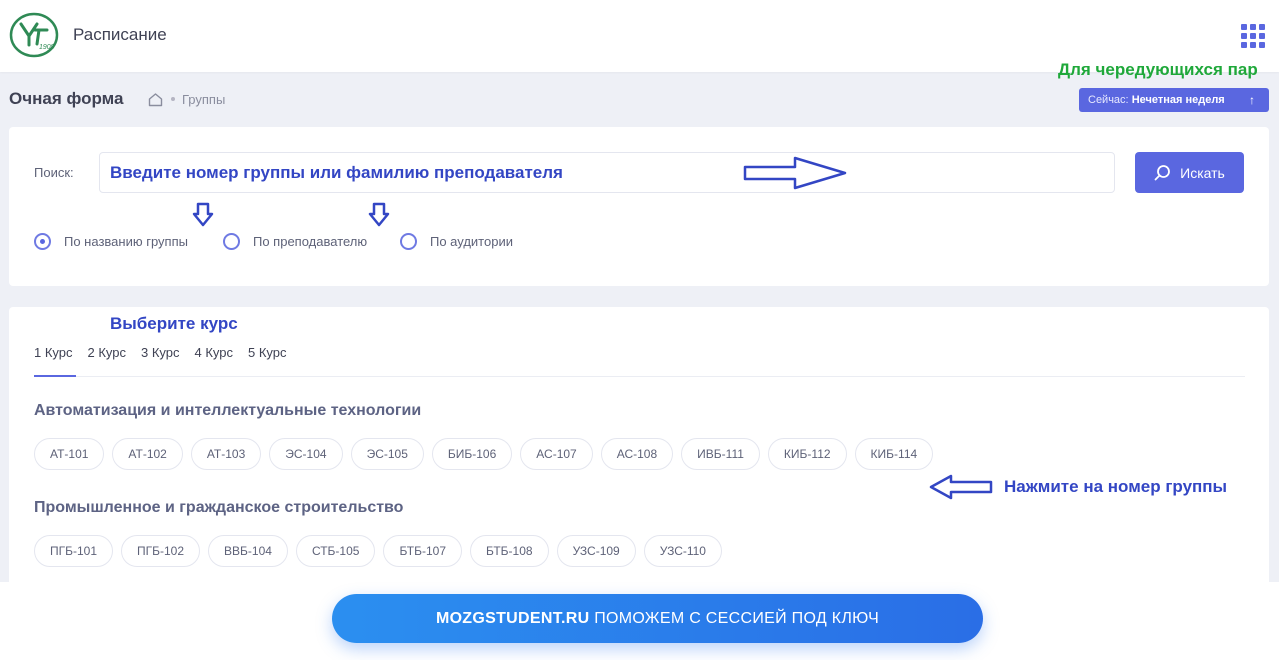  What do you see at coordinates (42, 241) in the screenshot?
I see `radio-checked-icon` at bounding box center [42, 241].